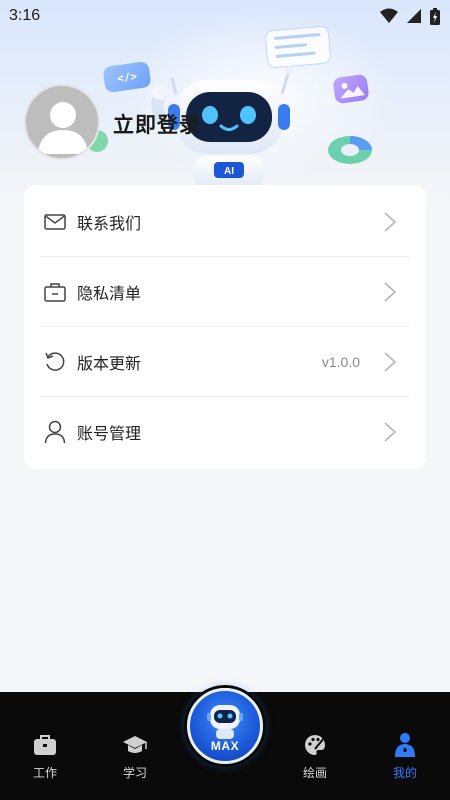 This screenshot has height=800, width=450. I want to click on max-label: MAX, so click(225, 746).